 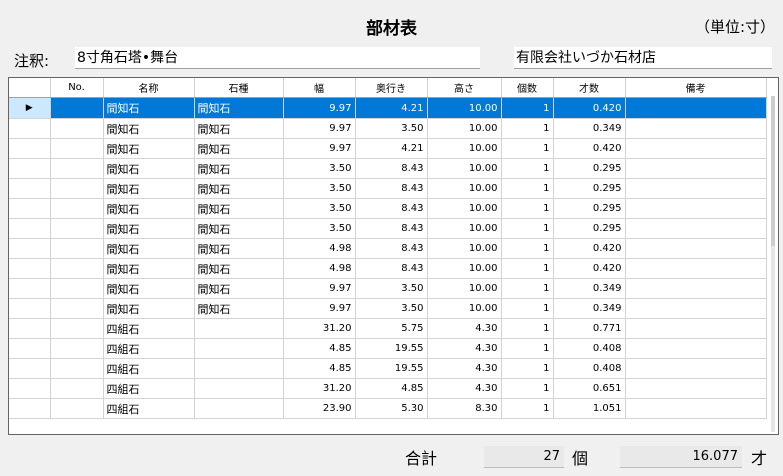 What do you see at coordinates (388, 268) in the screenshot?
I see `table-row: 間知石 間知石 4.98 8.43 10.00 1 0.420` at bounding box center [388, 268].